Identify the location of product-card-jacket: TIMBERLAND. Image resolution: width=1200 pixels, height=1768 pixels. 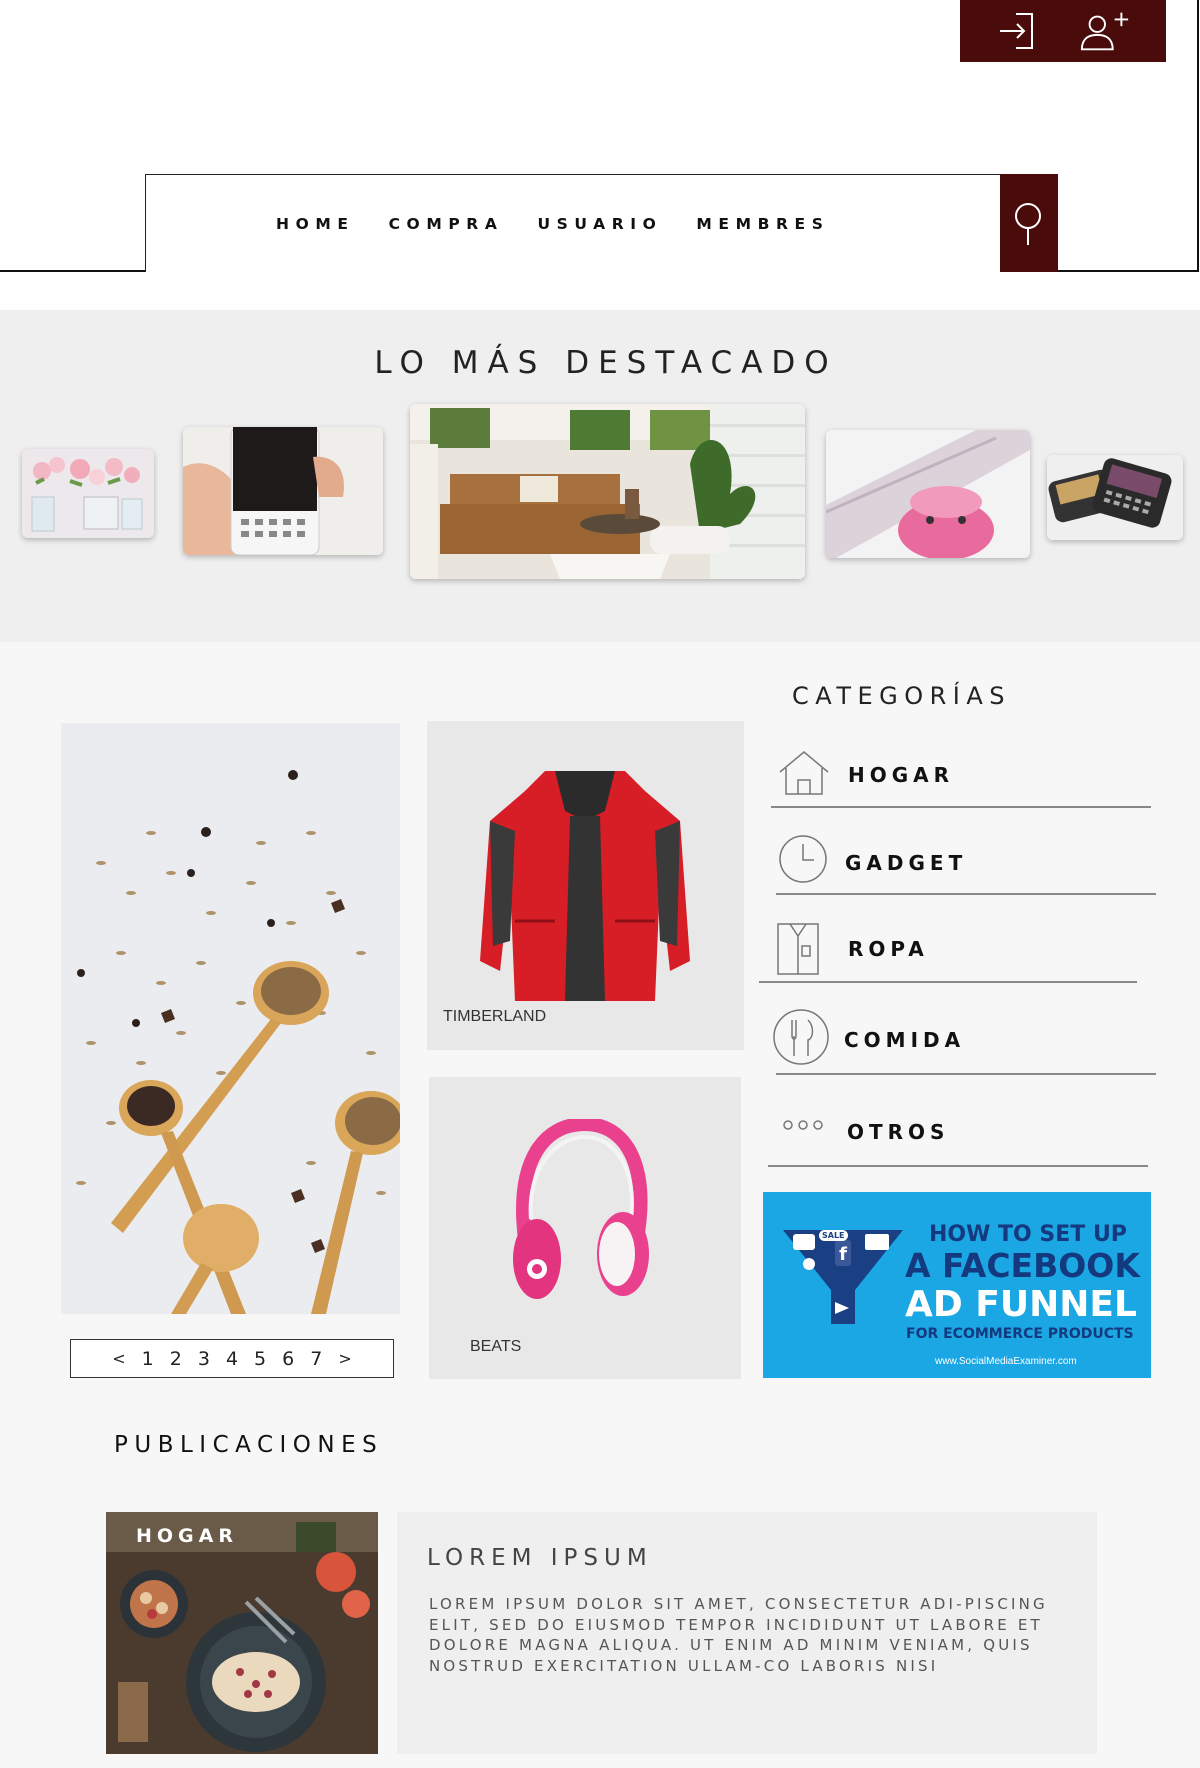
(585, 885).